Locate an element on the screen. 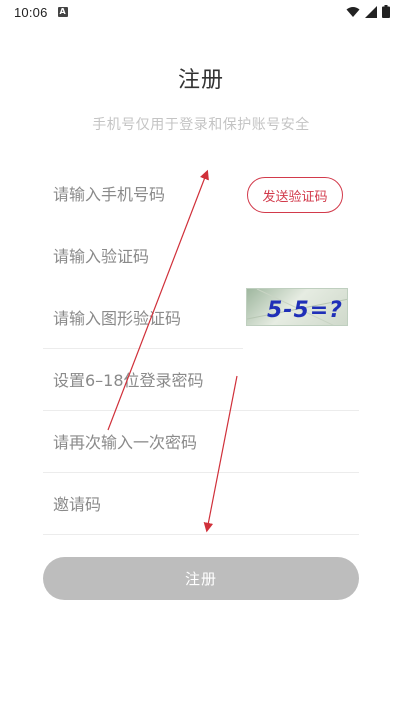 This screenshot has height=714, width=402. status-icons is located at coordinates (368, 11).